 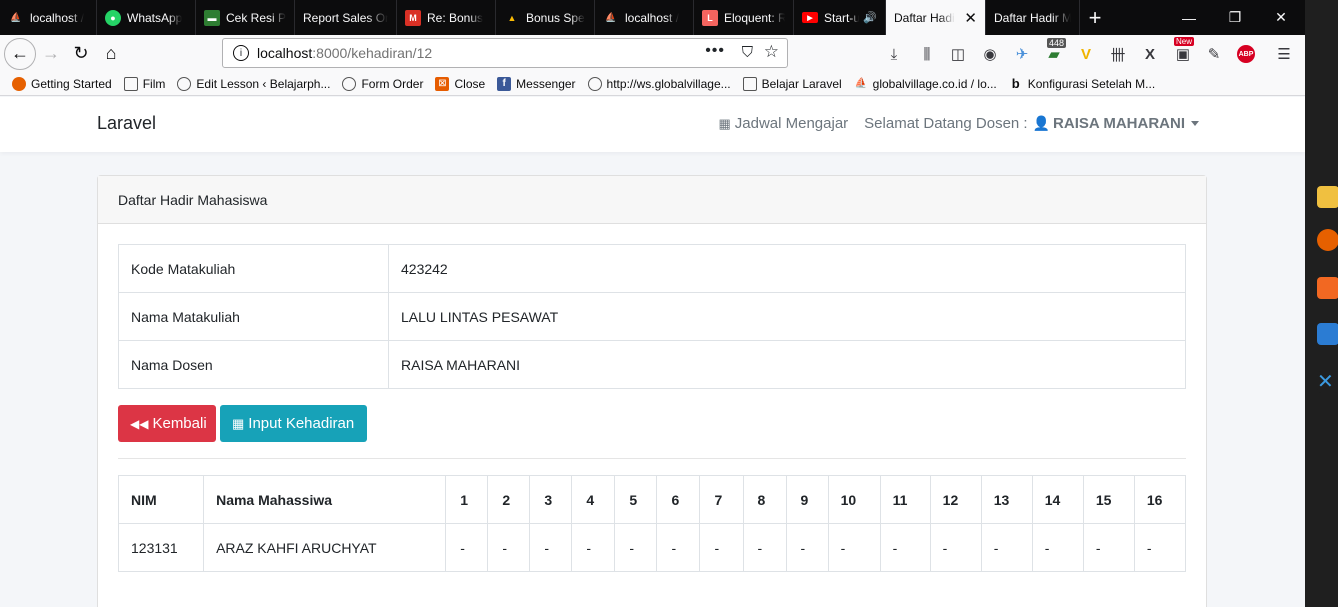 I want to click on column-header: NIM, so click(x=161, y=499).